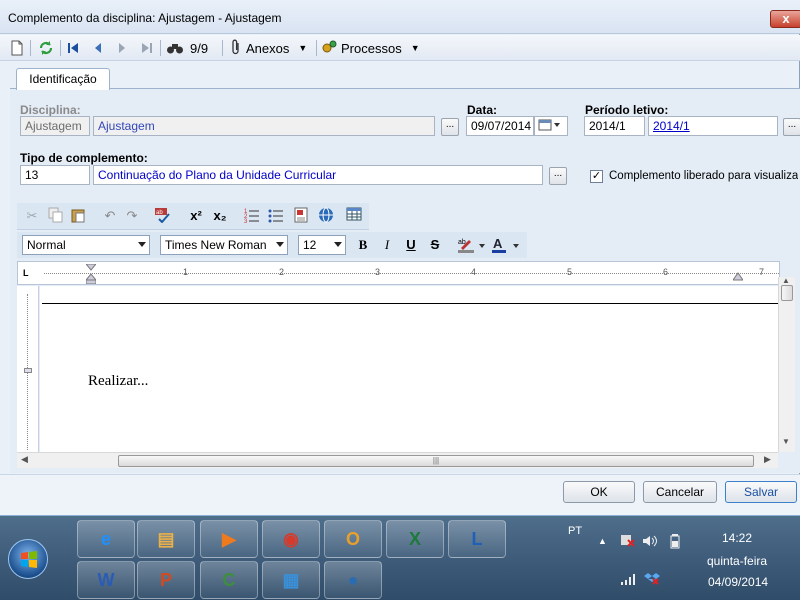  Describe the element at coordinates (680, 492) in the screenshot. I see `cancel-button: Cancelar` at that location.